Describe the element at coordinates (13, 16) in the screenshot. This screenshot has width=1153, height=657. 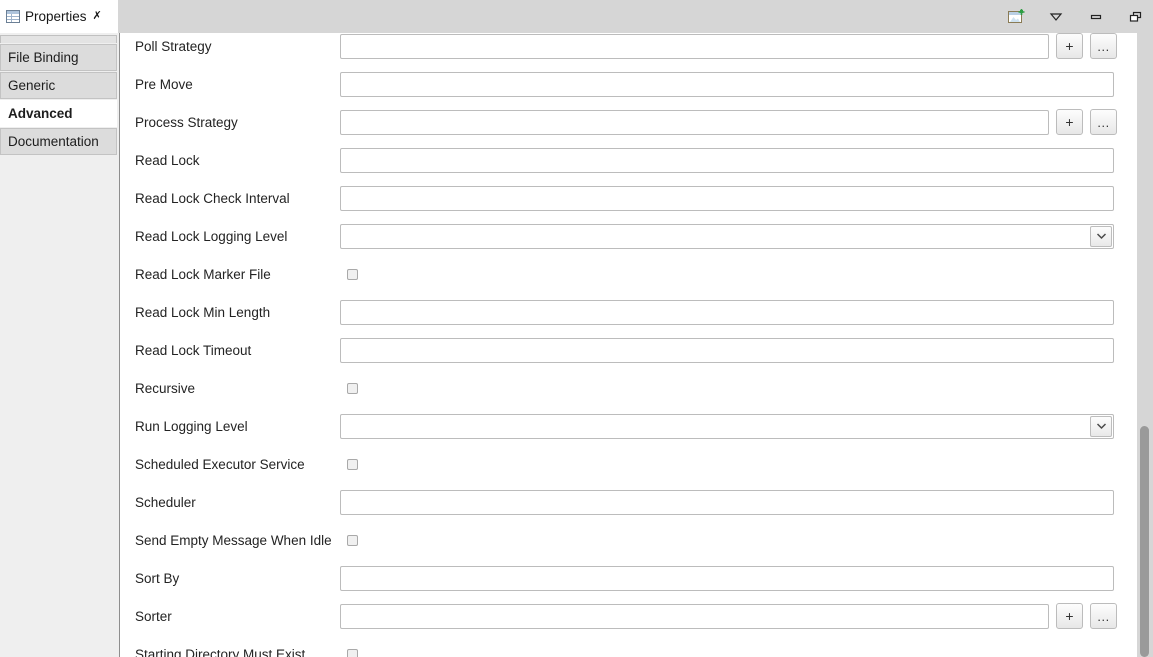
I see `table-view-icon` at that location.